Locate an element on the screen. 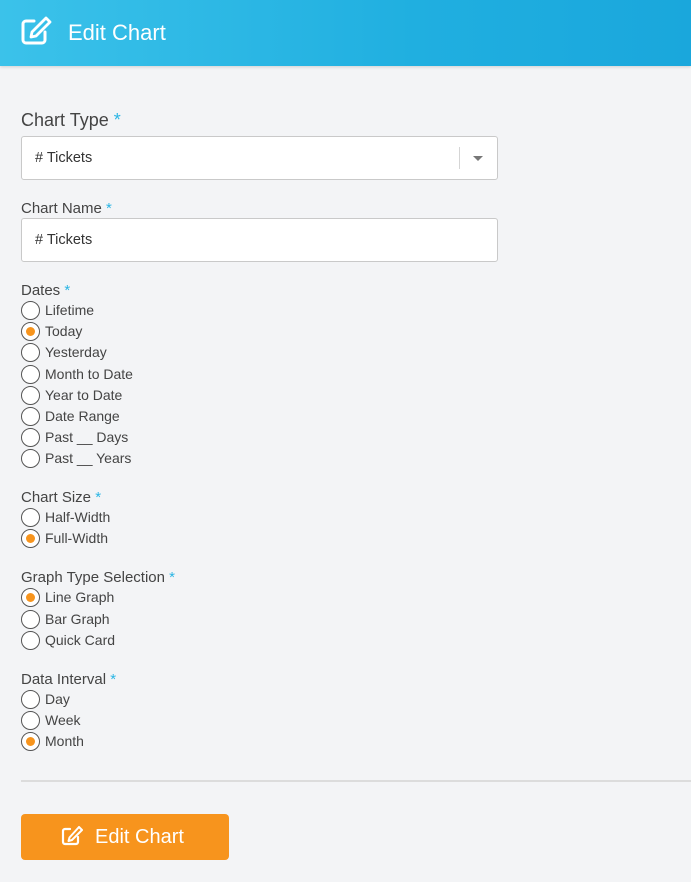 The height and width of the screenshot is (882, 691). dates-label: Dates * is located at coordinates (45, 291).